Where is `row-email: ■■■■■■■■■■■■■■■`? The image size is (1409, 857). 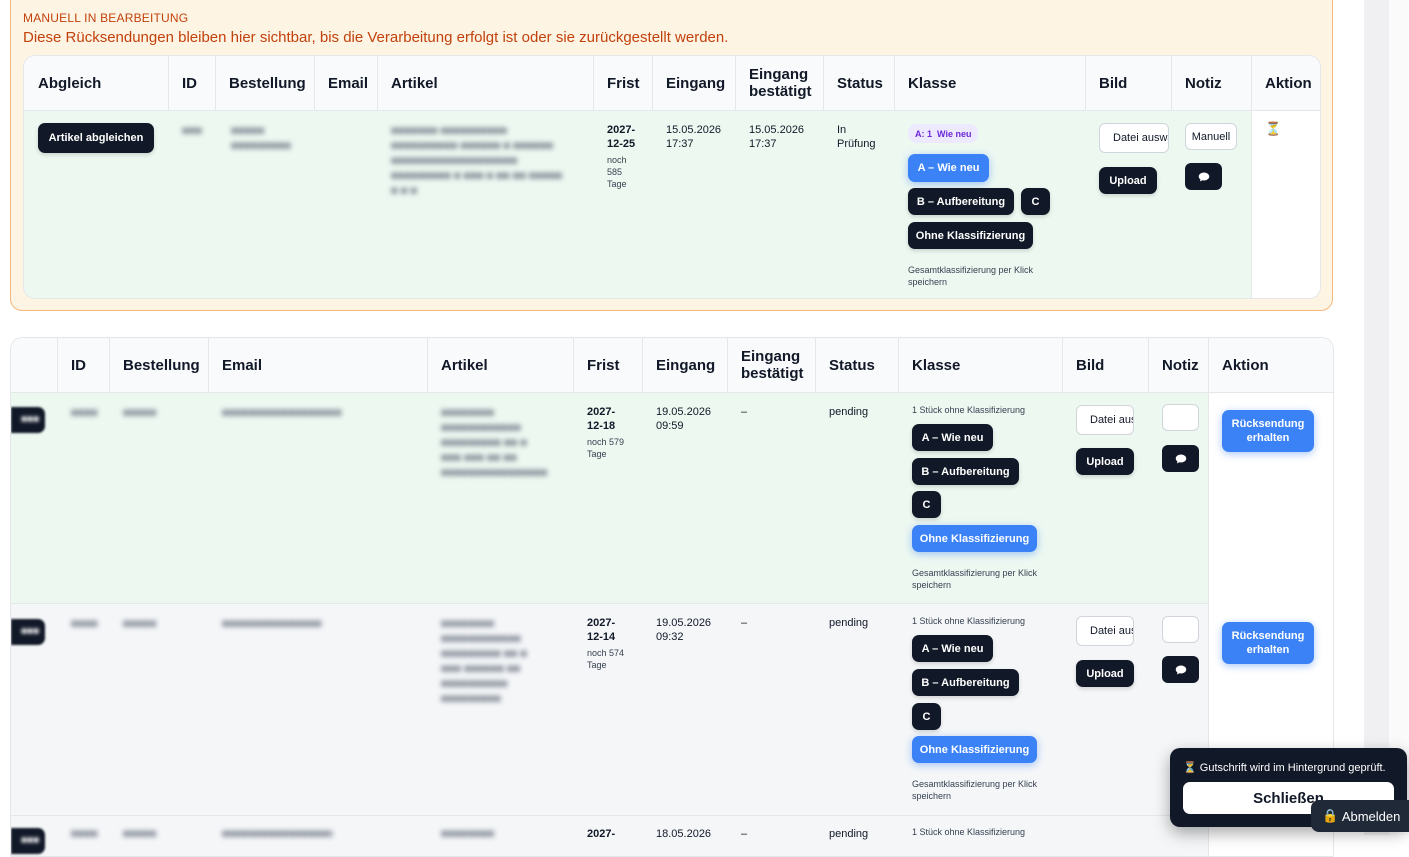 row-email: ■■■■■■■■■■■■■■■ is located at coordinates (272, 624).